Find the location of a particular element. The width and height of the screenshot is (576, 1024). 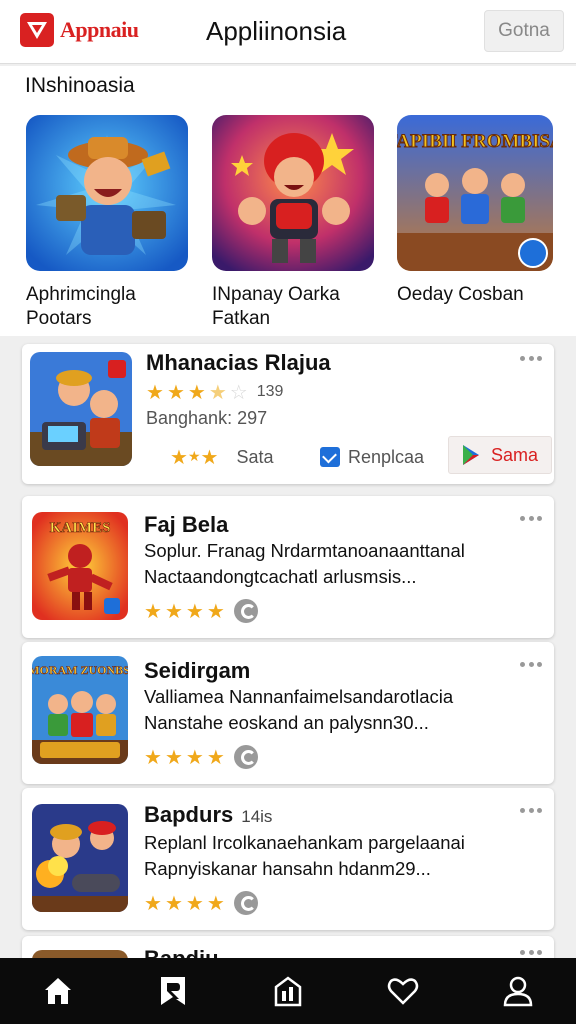

nav-library is located at coordinates (173, 991).